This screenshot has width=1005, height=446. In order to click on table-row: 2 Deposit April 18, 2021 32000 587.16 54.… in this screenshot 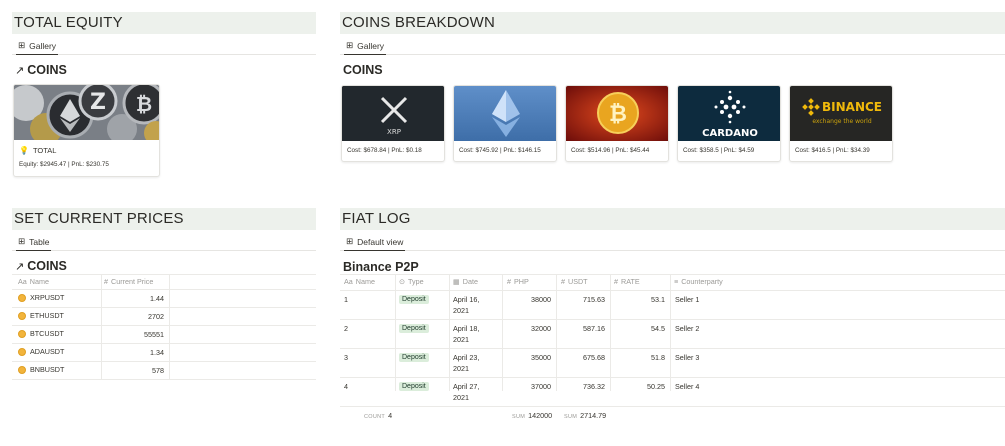, I will do `click(672, 333)`.